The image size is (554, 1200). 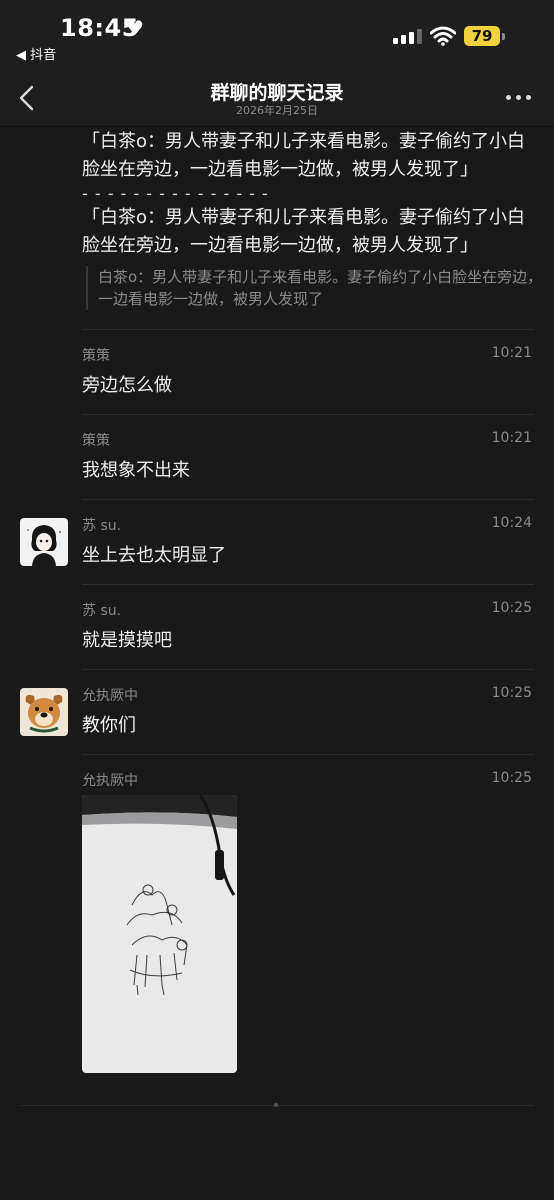 What do you see at coordinates (276, 1105) in the screenshot?
I see `scroll-indicator` at bounding box center [276, 1105].